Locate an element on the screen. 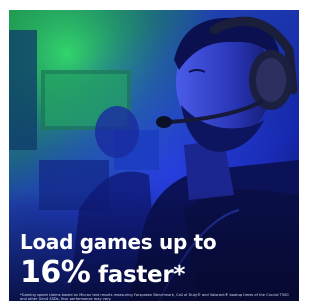 The image size is (320, 307). headline-line1: Load games up to is located at coordinates (118, 242).